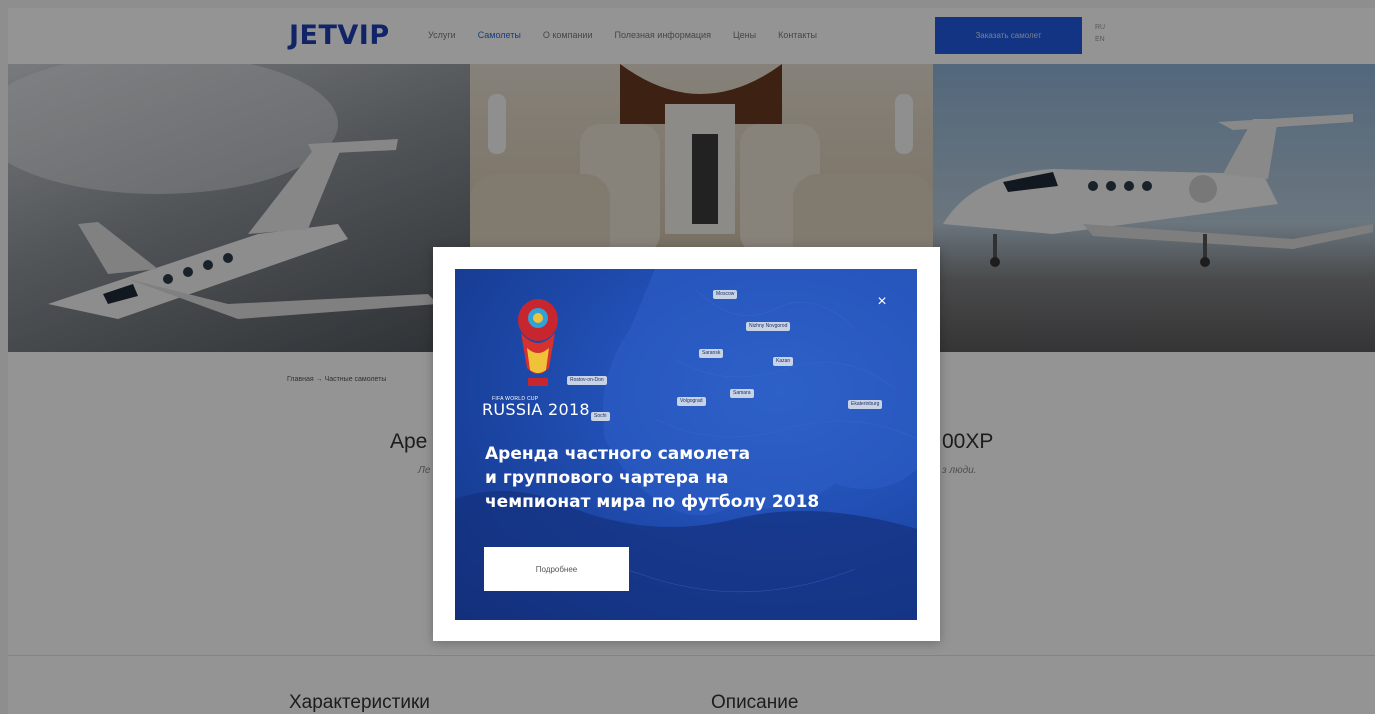 This screenshot has width=1375, height=714. What do you see at coordinates (742, 393) in the screenshot?
I see `city-label-samara: Samara` at bounding box center [742, 393].